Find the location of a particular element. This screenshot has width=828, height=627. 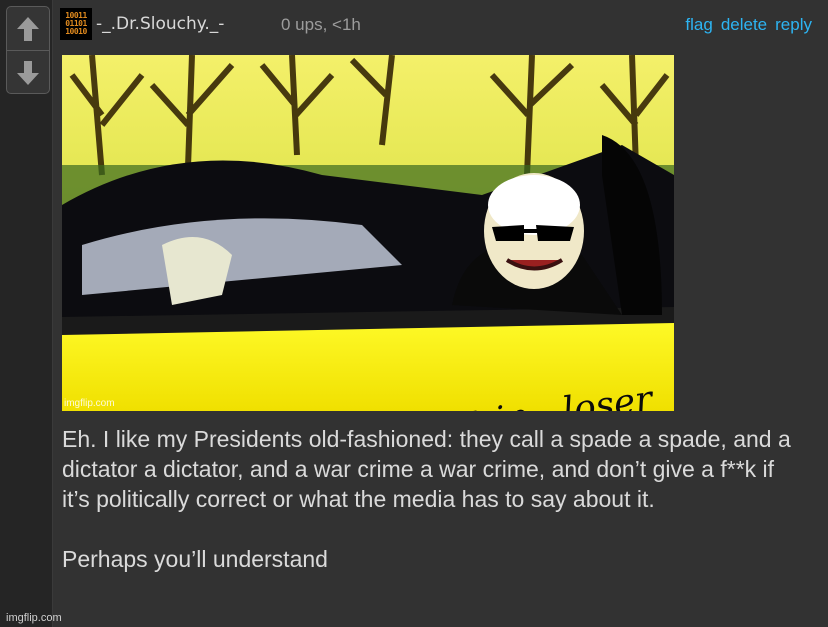

meme-watermark: imgflip.com is located at coordinates (89, 403).